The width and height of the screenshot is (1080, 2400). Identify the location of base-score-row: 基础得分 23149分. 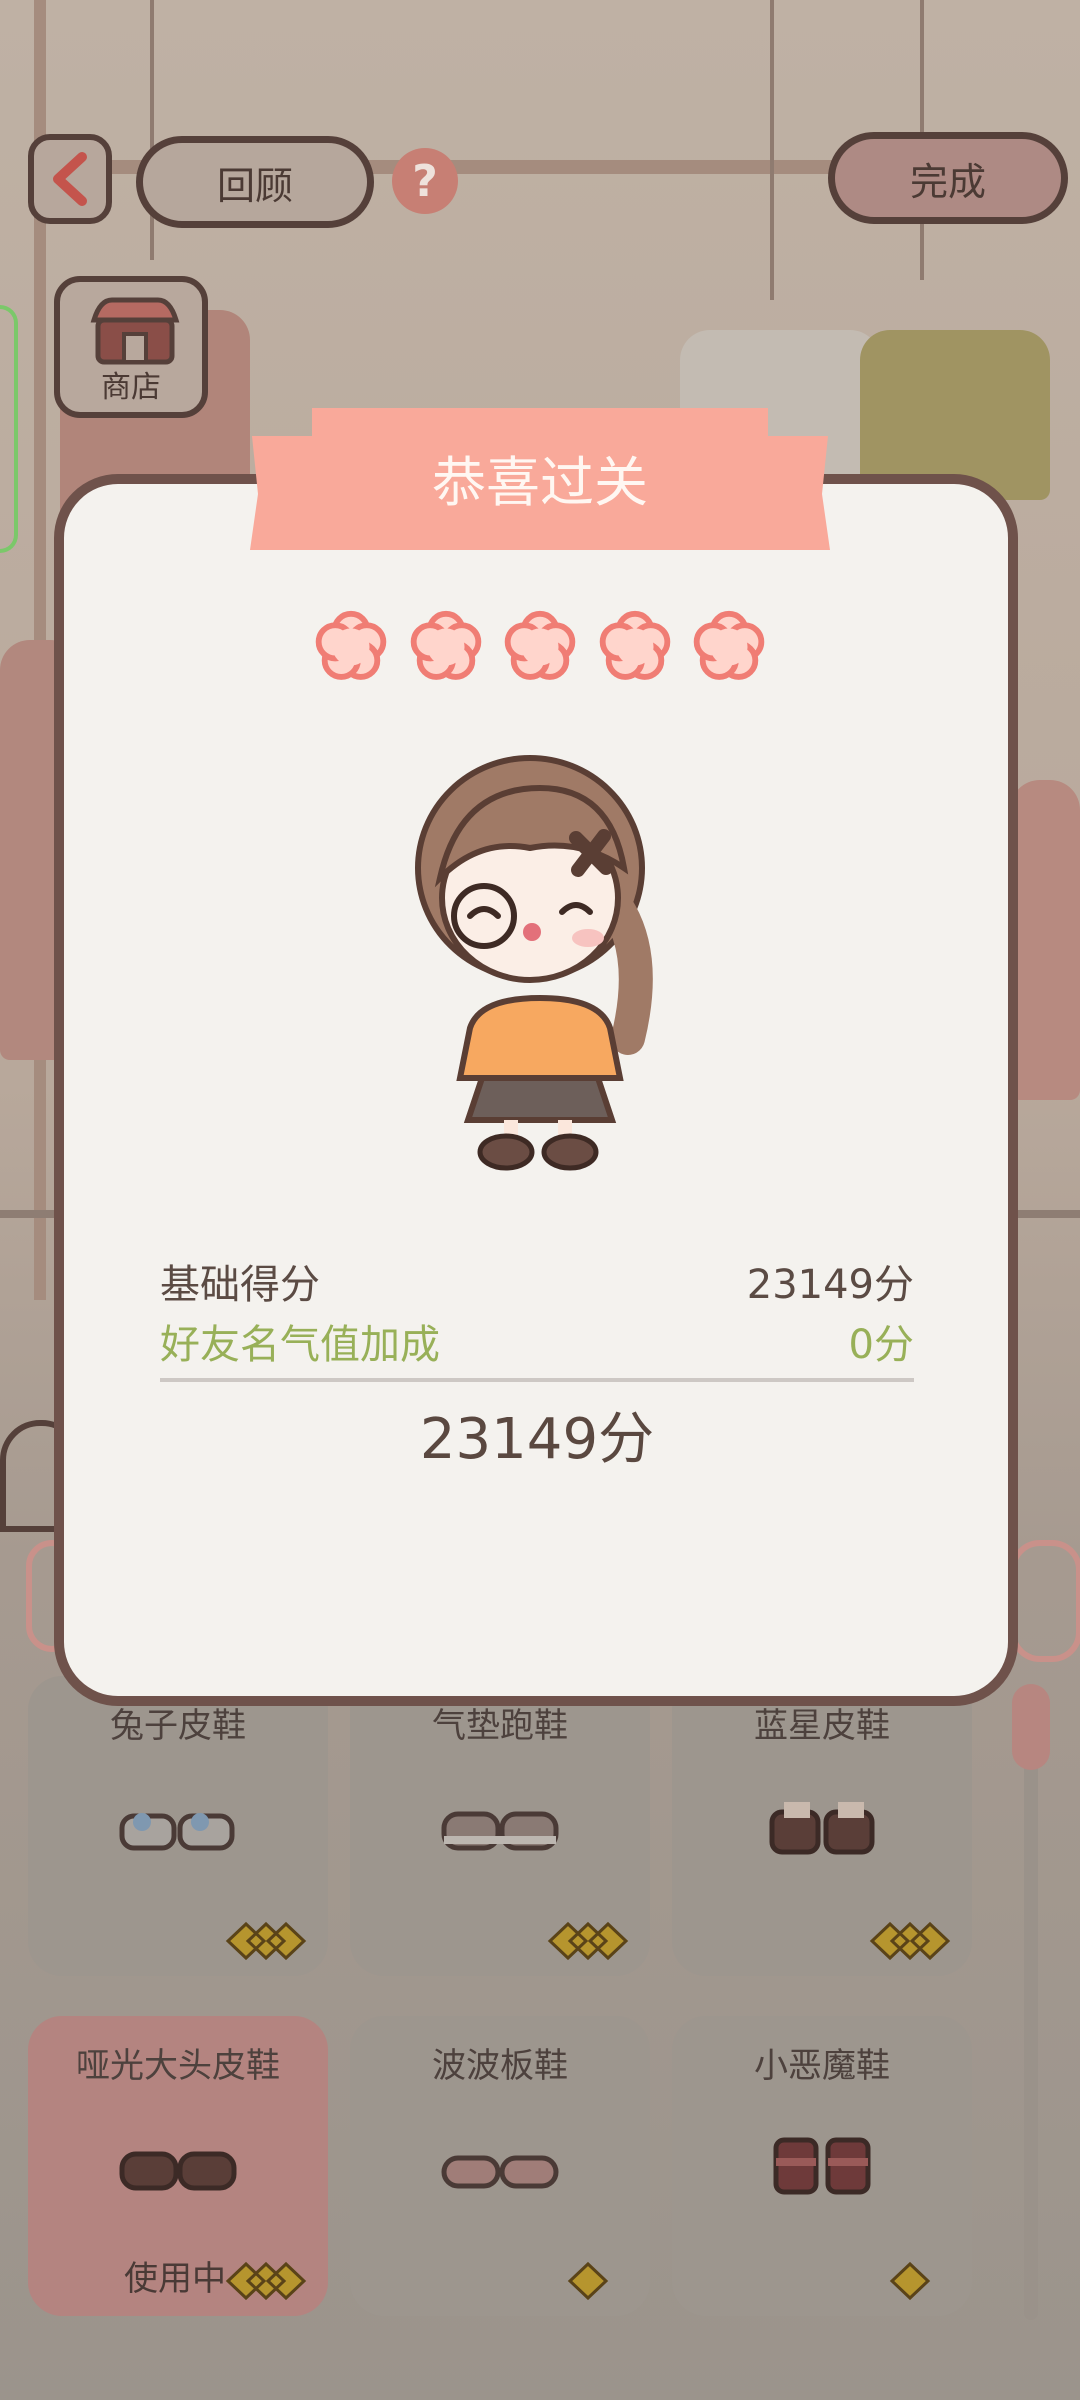
(537, 1281).